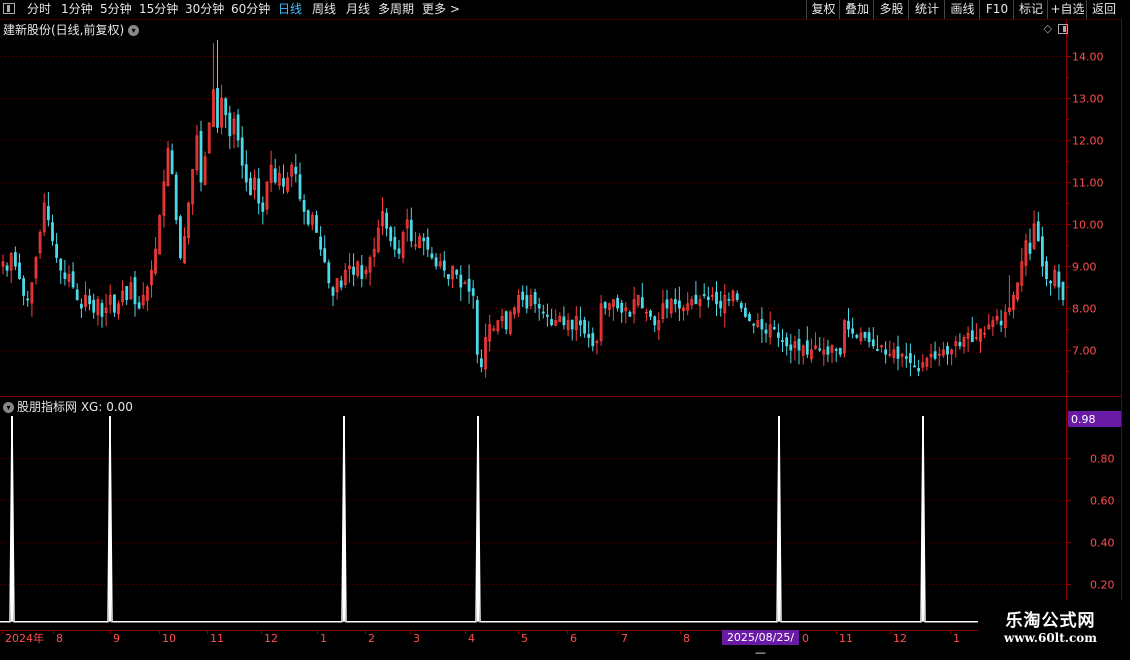 The image size is (1130, 660). Describe the element at coordinates (1088, 99) in the screenshot. I see `price-tick-label: 13.00` at that location.